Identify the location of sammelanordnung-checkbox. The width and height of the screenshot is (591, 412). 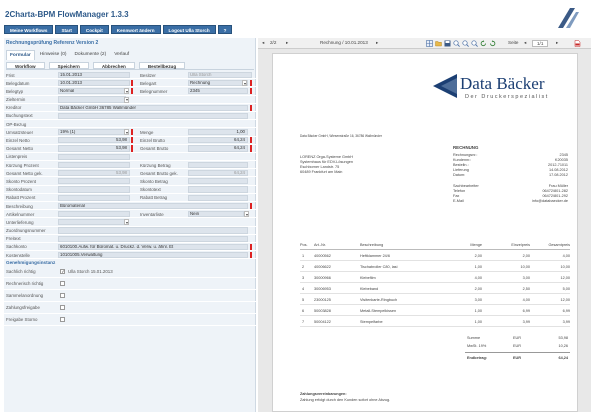
(62, 295).